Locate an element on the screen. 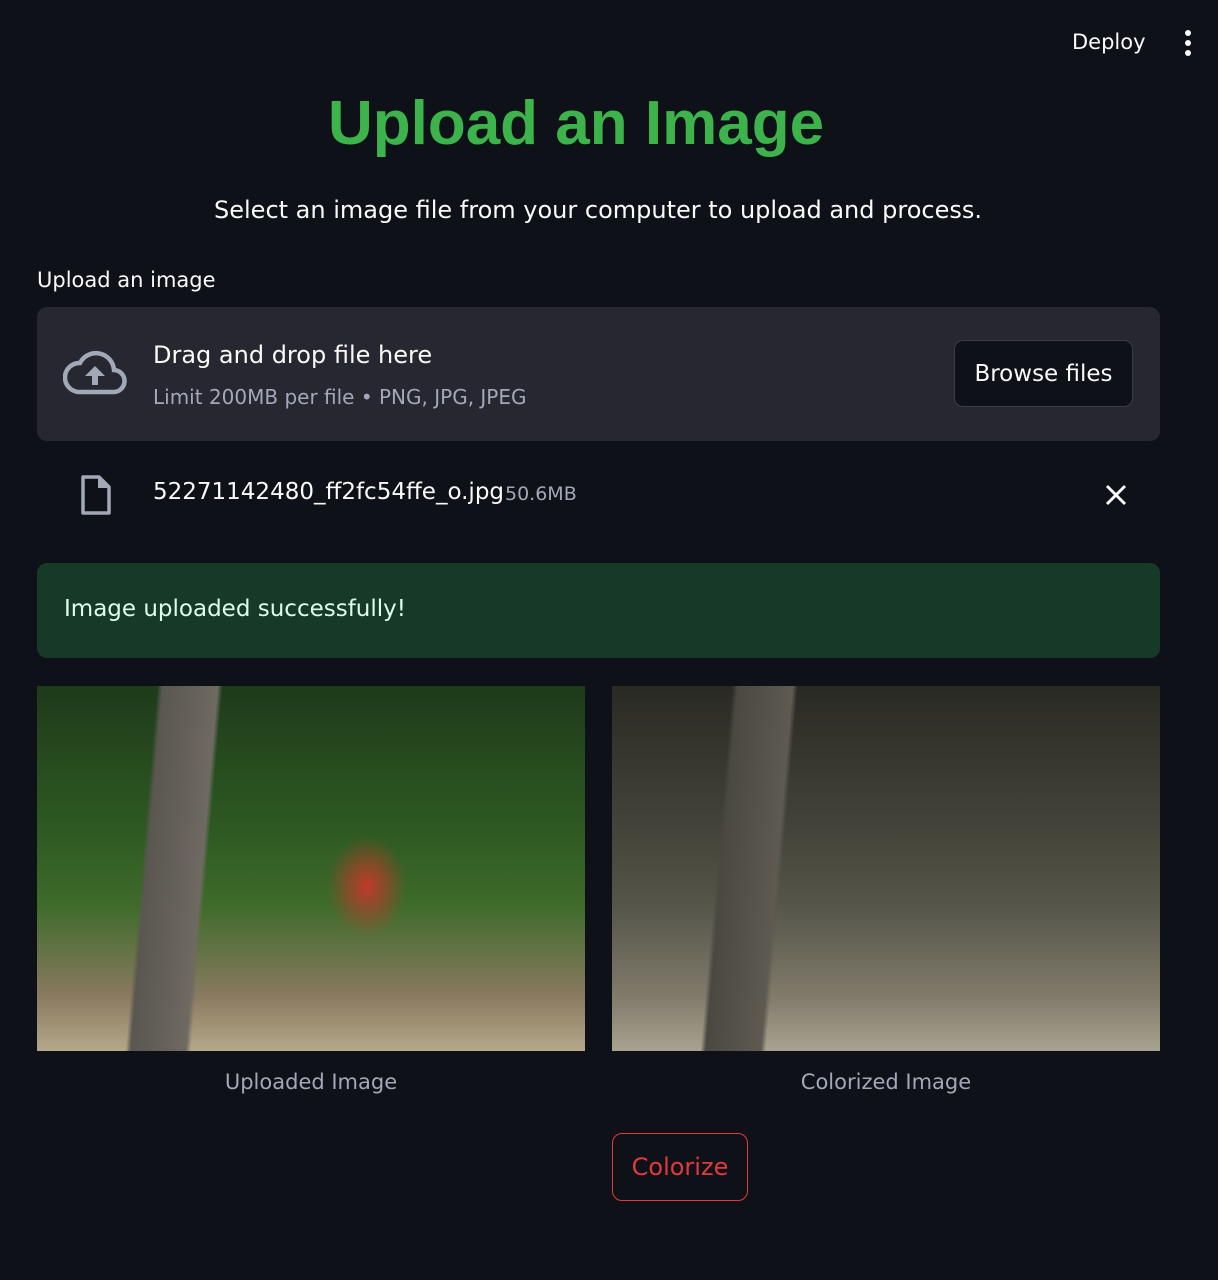 Image resolution: width=1218 pixels, height=1280 pixels. uploaded-image-caption: Uploaded Image is located at coordinates (311, 1082).